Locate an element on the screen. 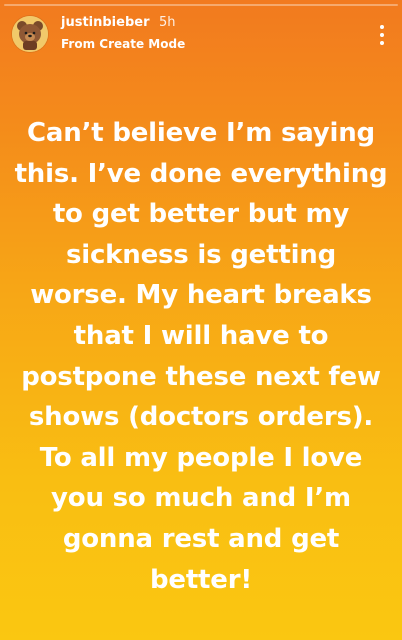  story-time-ago: 5h is located at coordinates (167, 22).